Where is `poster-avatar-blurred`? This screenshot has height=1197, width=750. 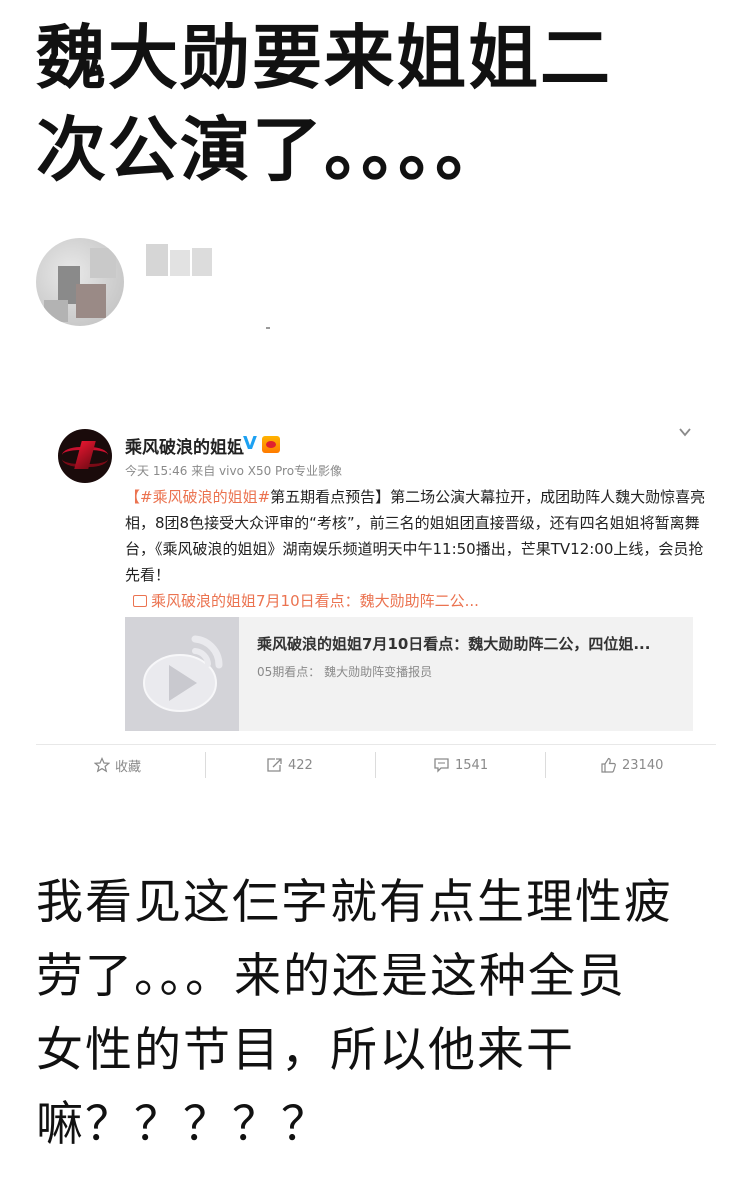 poster-avatar-blurred is located at coordinates (80, 282).